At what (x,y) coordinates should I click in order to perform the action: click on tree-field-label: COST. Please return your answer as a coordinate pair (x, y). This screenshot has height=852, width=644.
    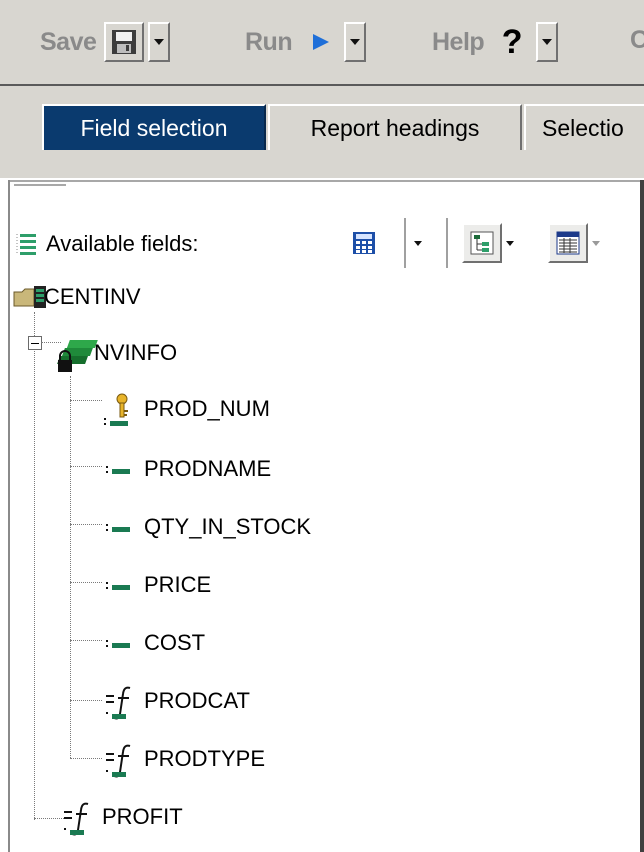
    Looking at the image, I should click on (174, 643).